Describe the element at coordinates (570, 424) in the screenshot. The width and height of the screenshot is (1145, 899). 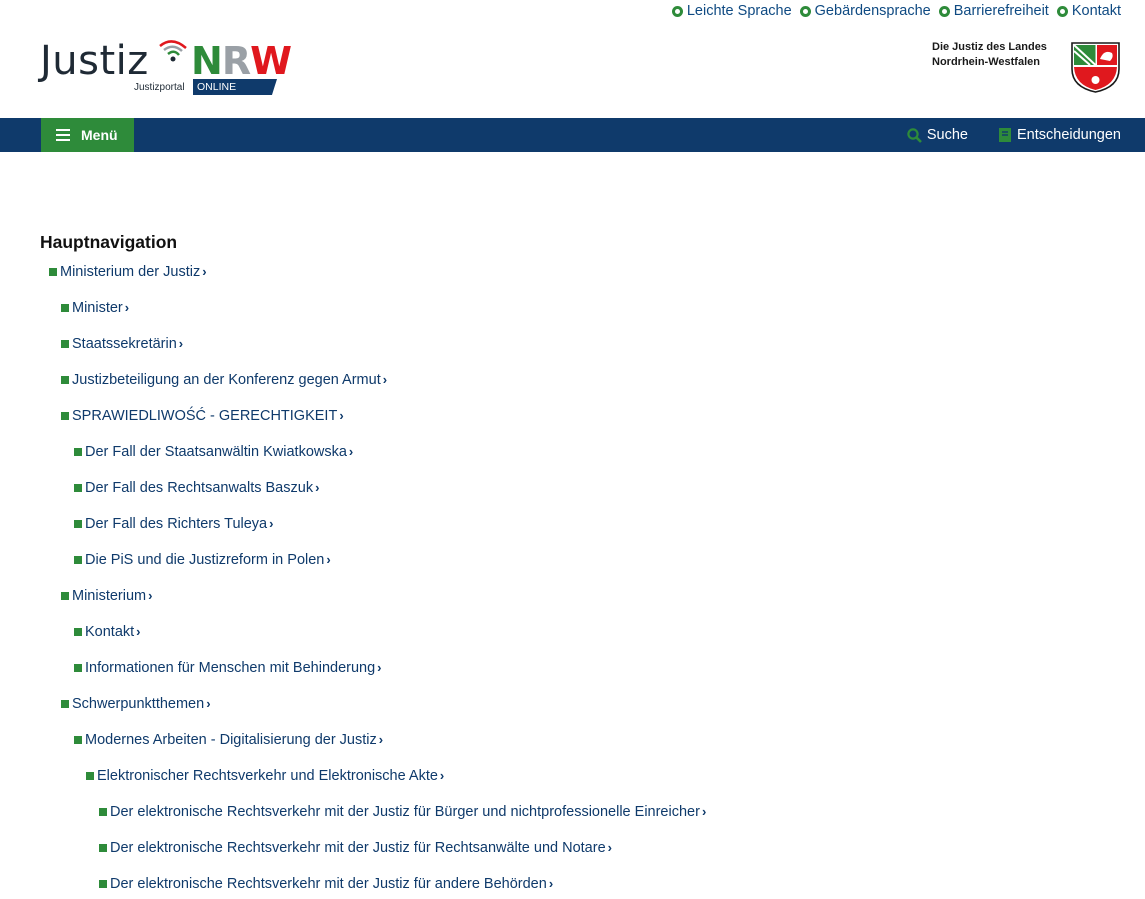
I see `nav-item: SPRAWIEDLIWOŚĆ - GERECHTIGKEIT ›` at that location.